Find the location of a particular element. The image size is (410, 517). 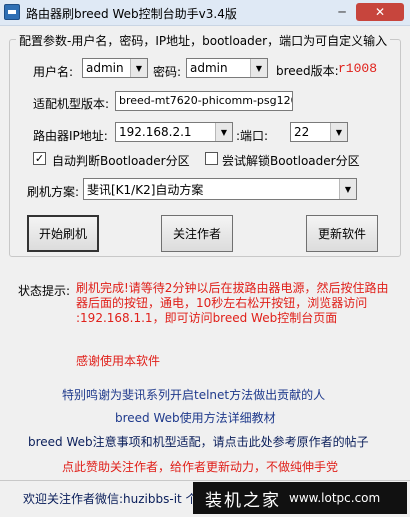

follow-author-button: 关注作者 is located at coordinates (197, 233).